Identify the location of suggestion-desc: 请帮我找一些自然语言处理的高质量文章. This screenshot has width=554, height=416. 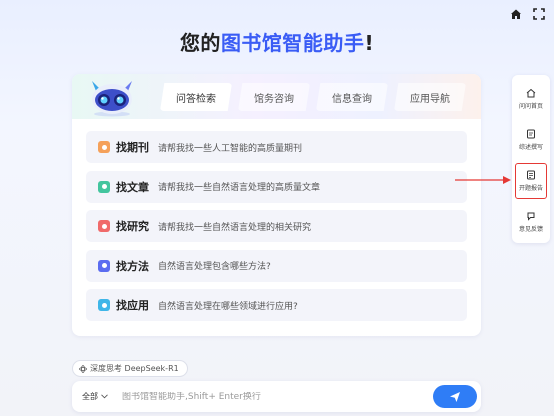
(239, 188).